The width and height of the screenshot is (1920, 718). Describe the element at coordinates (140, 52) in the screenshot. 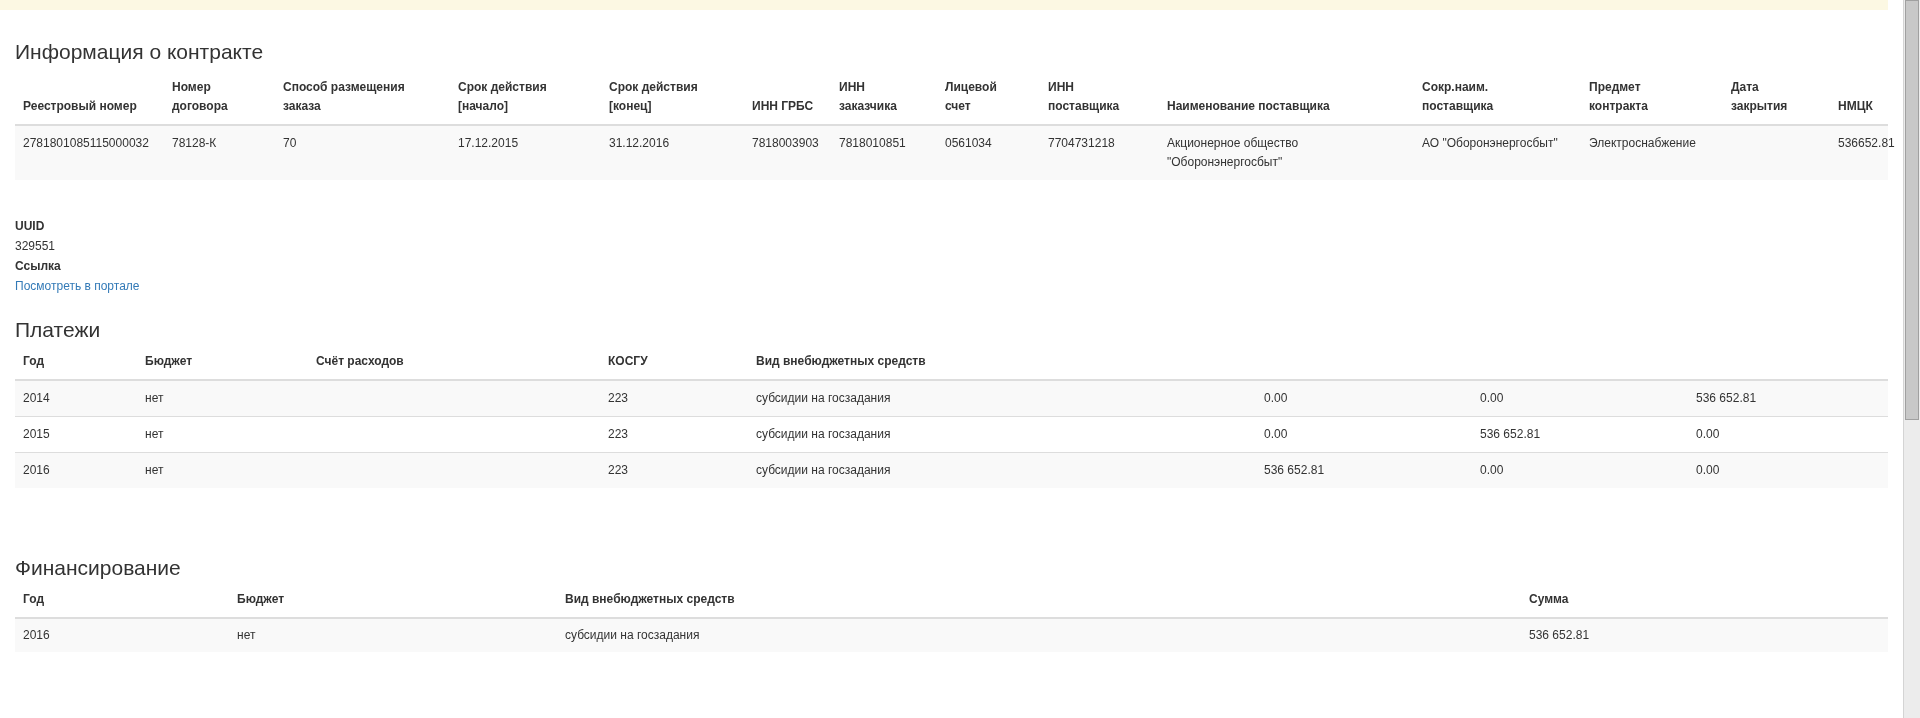

I see `section-heading: Информация о контракте` at that location.